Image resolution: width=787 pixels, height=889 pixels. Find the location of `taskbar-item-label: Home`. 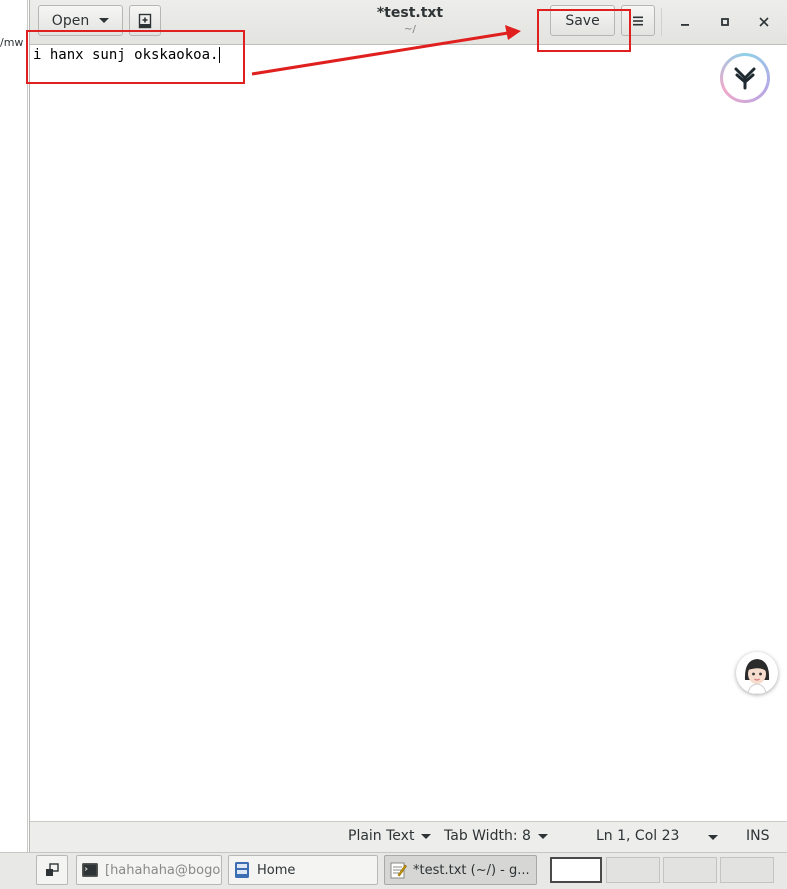

taskbar-item-label: Home is located at coordinates (276, 870).